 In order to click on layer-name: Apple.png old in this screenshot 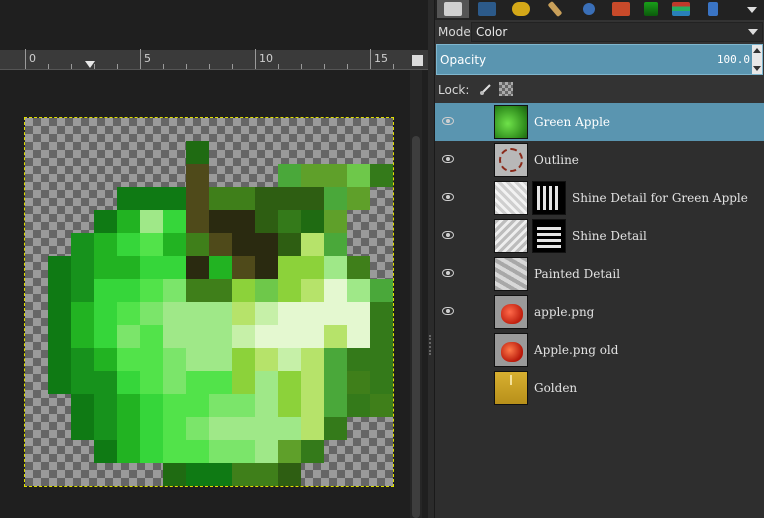, I will do `click(576, 350)`.